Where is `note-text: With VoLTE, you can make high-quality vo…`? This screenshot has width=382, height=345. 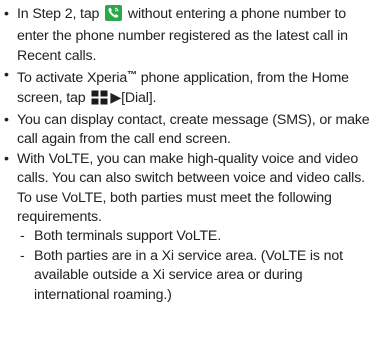
note-text: With VoLTE, you can make high-quality vo… is located at coordinates (191, 168).